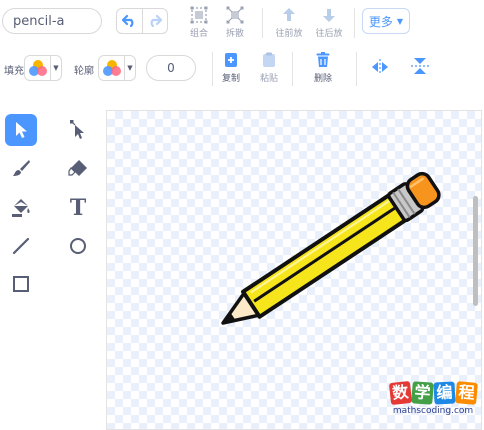 The image size is (484, 430). I want to click on watermark-chars: 数 学 编 程, so click(433, 393).